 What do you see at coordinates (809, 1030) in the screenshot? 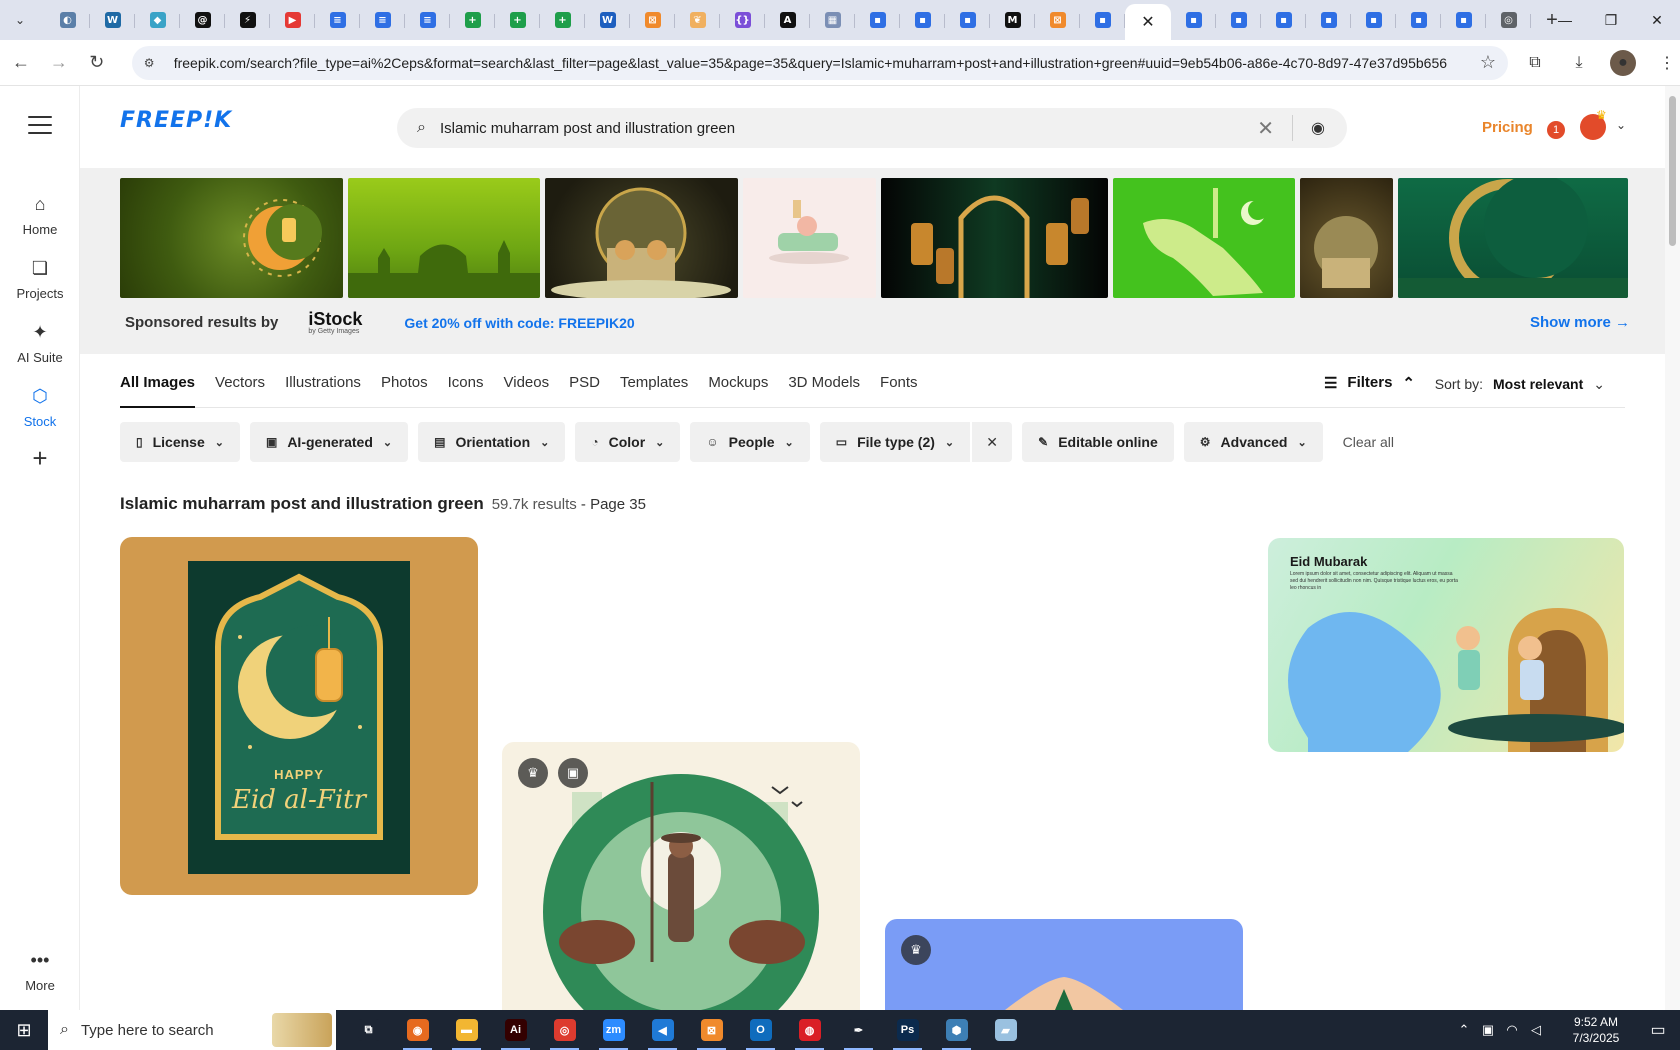
I see `taskbar-app-creative-cloud: ◍` at bounding box center [809, 1030].